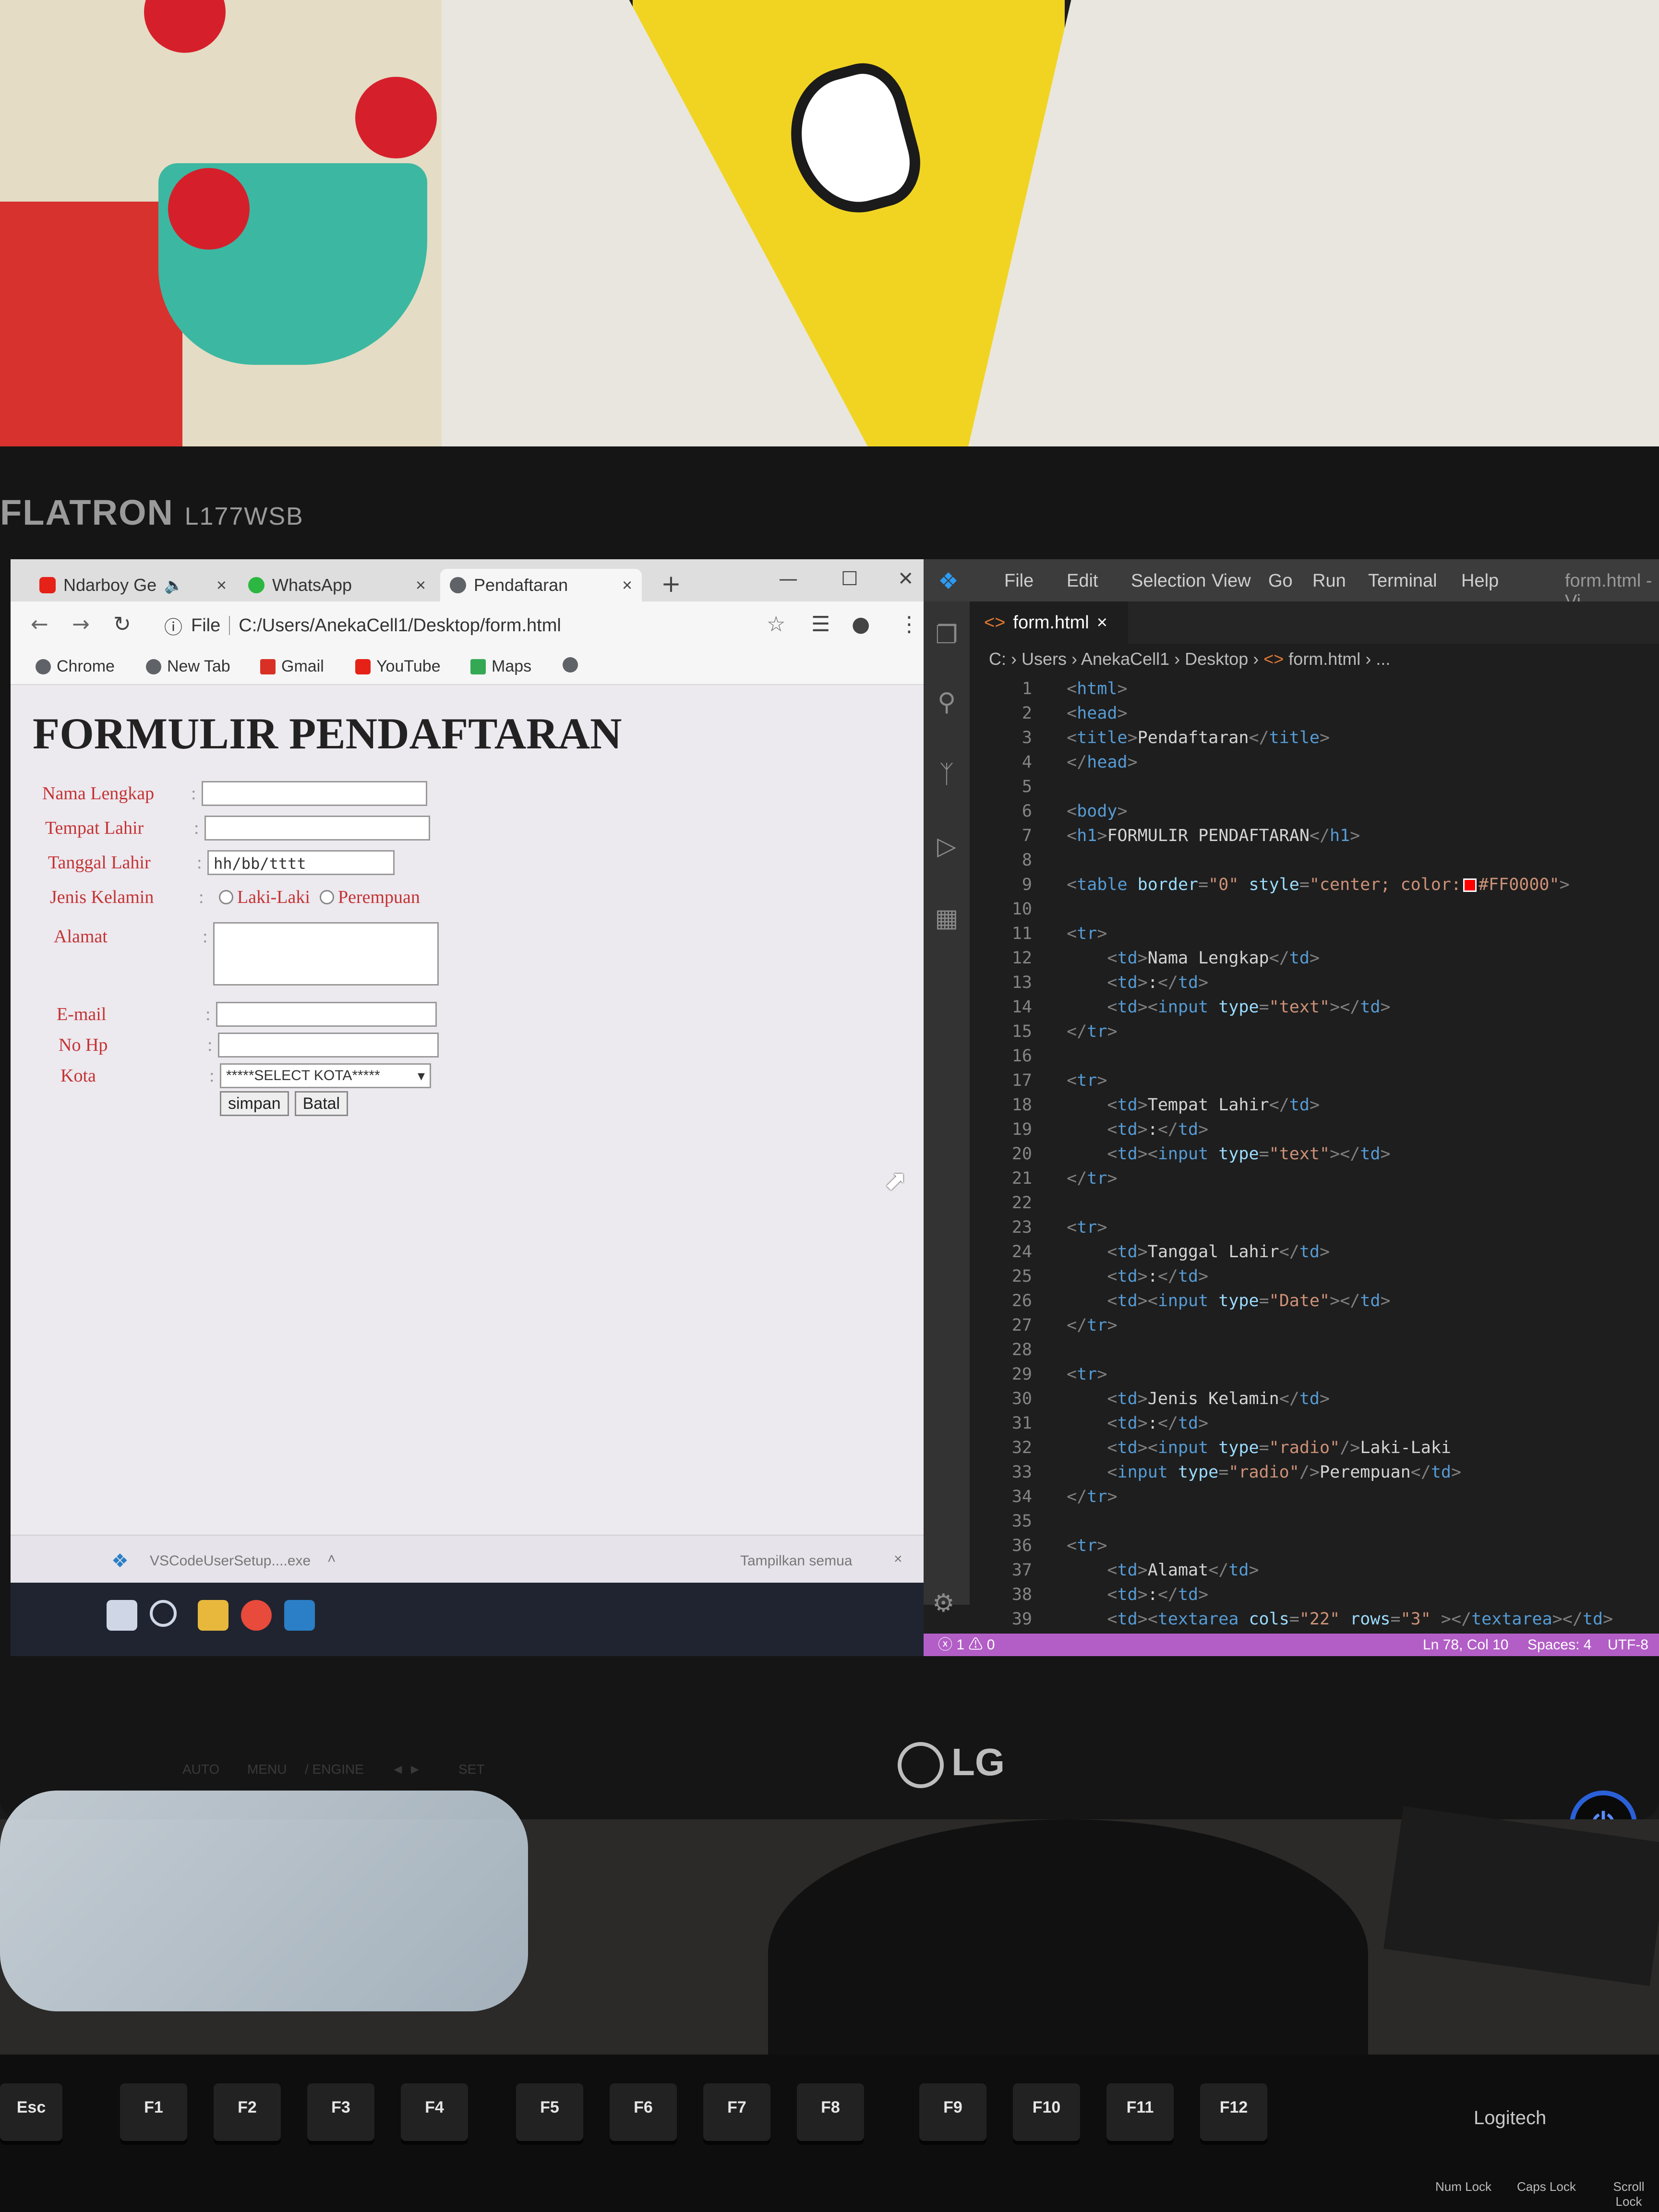  I want to click on key-f3: F3, so click(341, 2112).